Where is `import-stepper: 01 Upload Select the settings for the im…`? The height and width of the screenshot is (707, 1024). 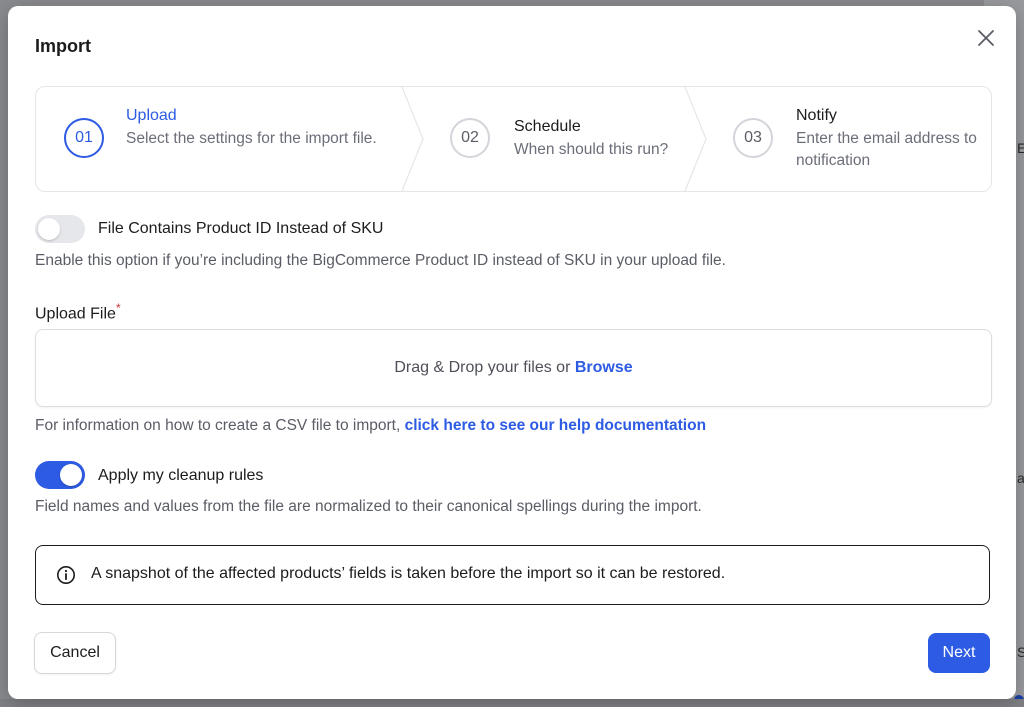 import-stepper: 01 Upload Select the settings for the im… is located at coordinates (513, 139).